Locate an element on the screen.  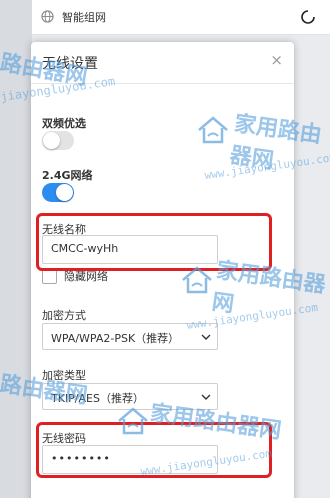
close-icon: × is located at coordinates (276, 60).